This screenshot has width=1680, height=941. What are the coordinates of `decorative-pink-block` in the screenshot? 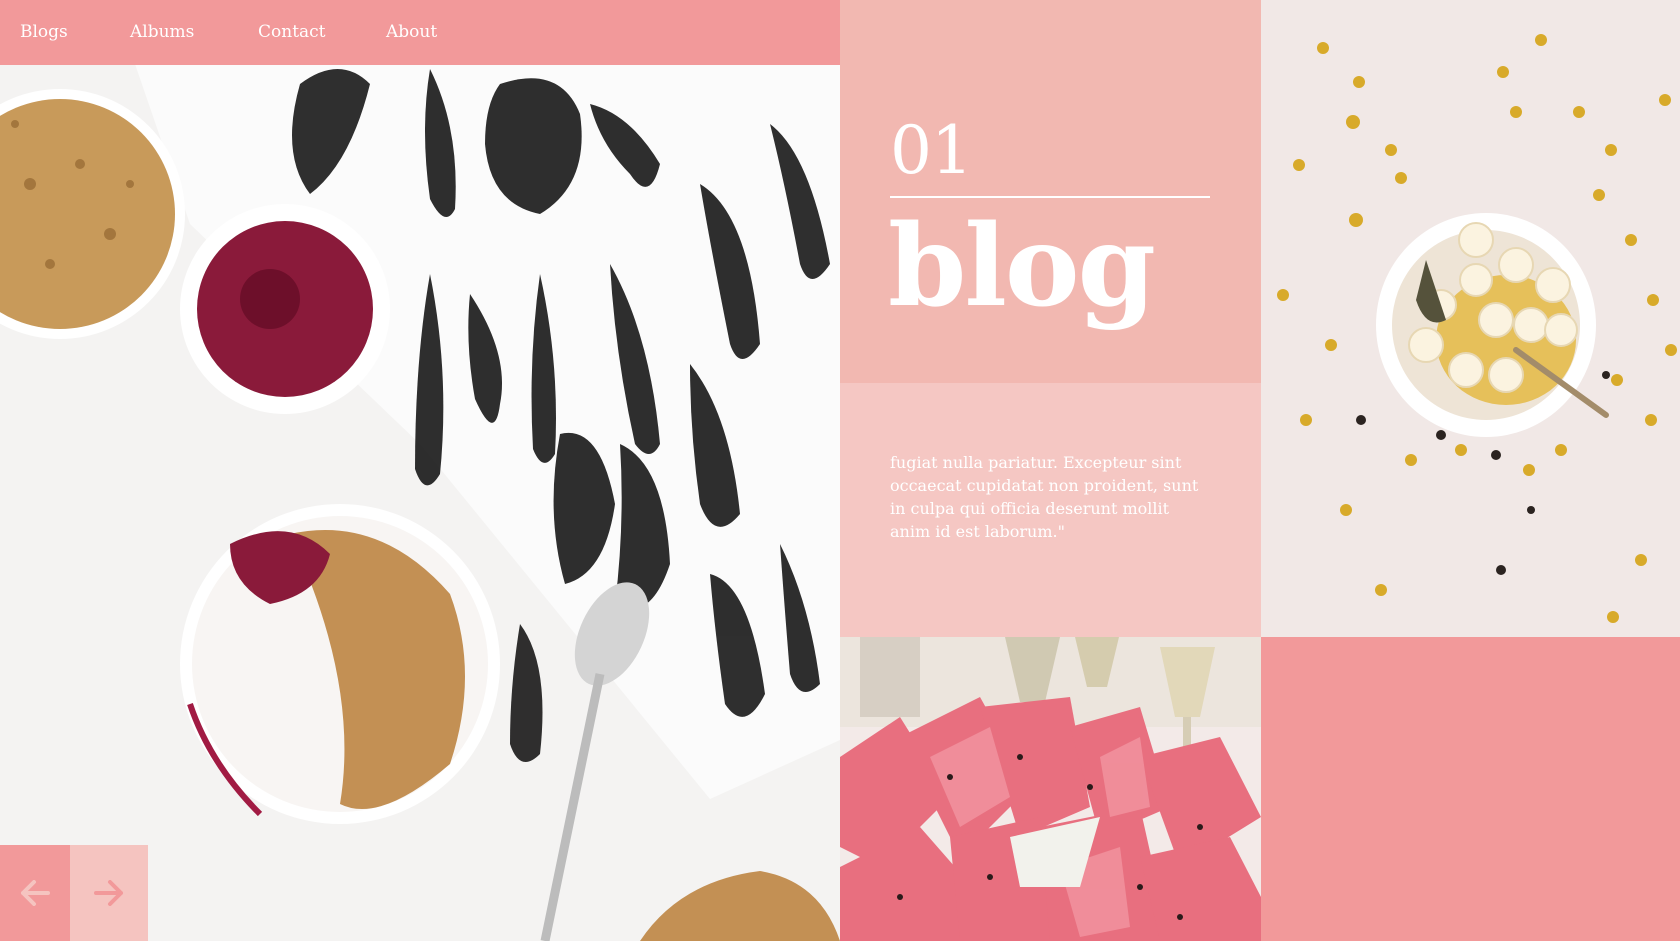 It's located at (1470, 789).